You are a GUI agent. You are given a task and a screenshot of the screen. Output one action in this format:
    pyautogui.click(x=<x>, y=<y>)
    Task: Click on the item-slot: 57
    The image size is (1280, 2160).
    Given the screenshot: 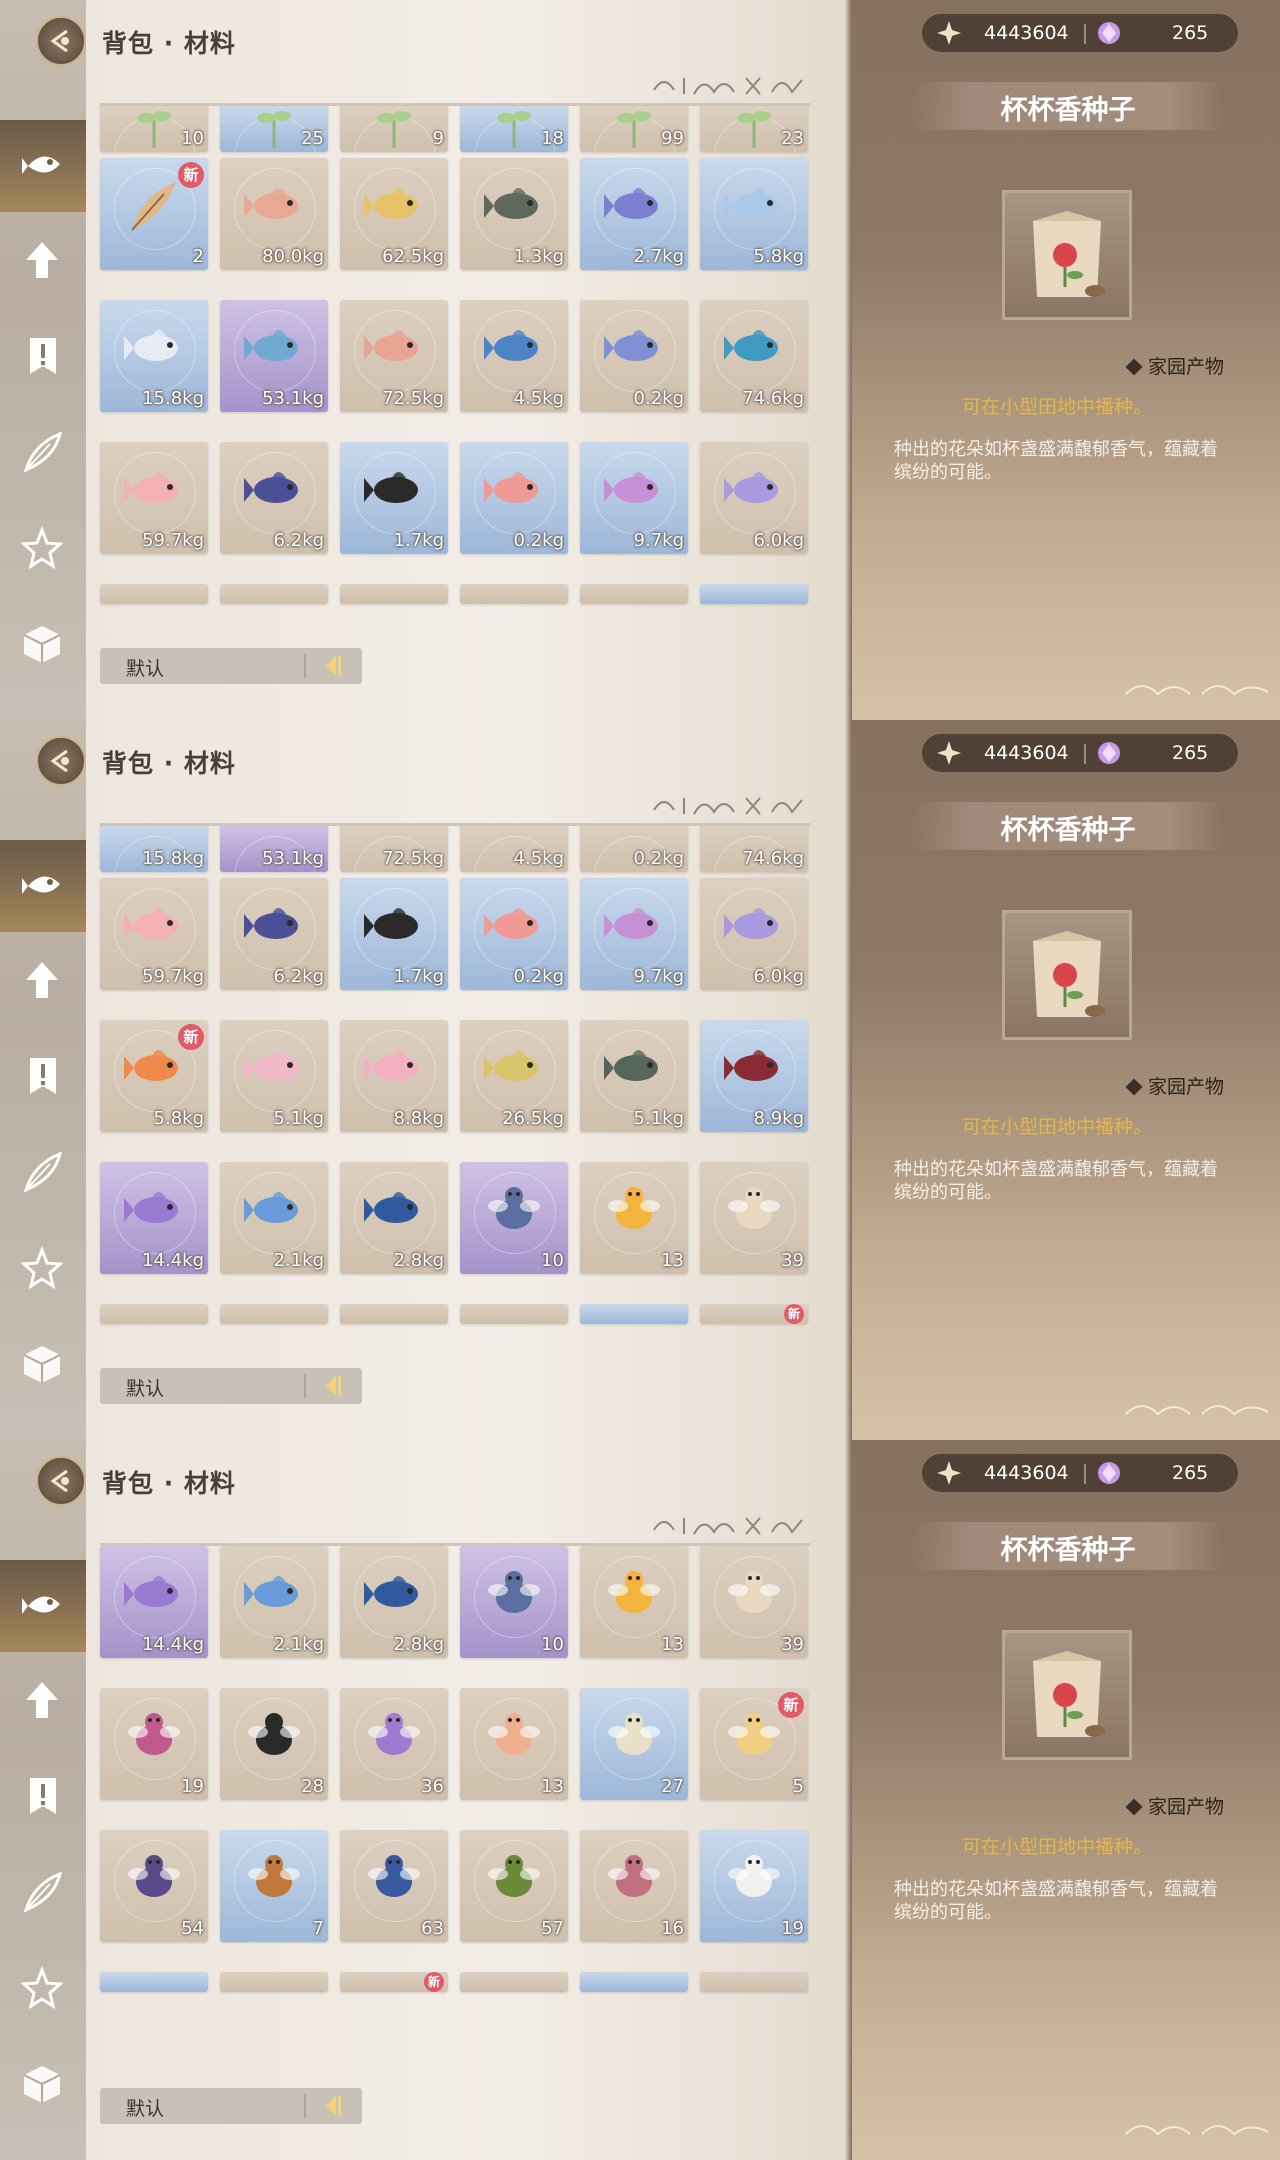 What is the action you would take?
    pyautogui.click(x=514, y=1886)
    